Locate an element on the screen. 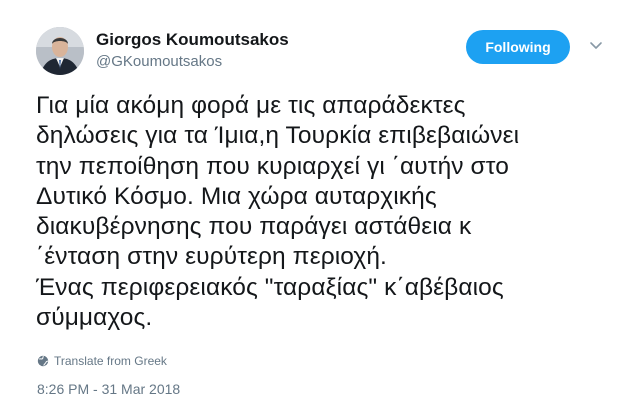 The image size is (640, 412). tweet-text-line: σύμμαχος. is located at coordinates (94, 318).